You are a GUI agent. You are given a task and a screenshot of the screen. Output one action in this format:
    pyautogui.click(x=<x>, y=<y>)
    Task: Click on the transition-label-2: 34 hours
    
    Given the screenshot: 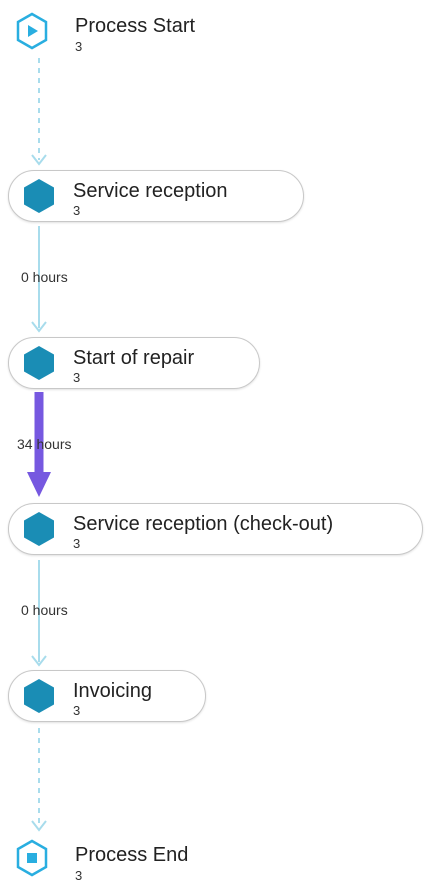 What is the action you would take?
    pyautogui.click(x=44, y=444)
    